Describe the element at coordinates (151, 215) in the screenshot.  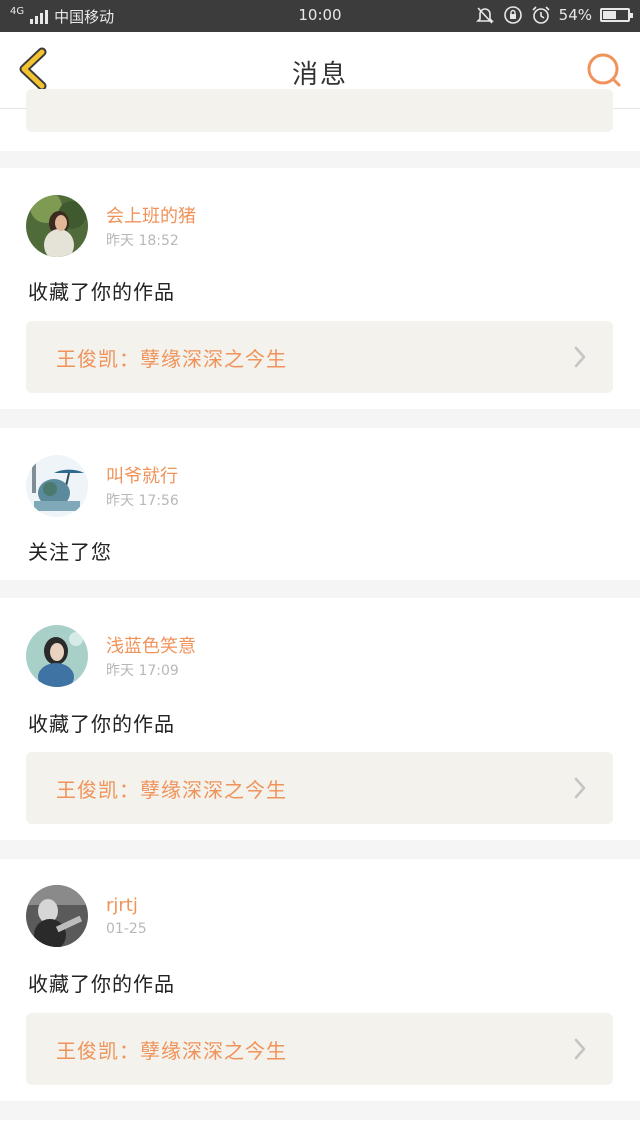
I see `username: 会上班的猪` at that location.